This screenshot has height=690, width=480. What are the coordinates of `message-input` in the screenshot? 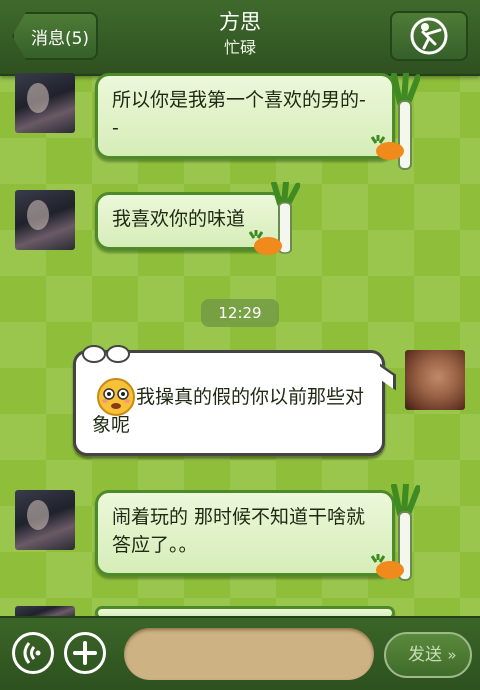 It's located at (249, 654).